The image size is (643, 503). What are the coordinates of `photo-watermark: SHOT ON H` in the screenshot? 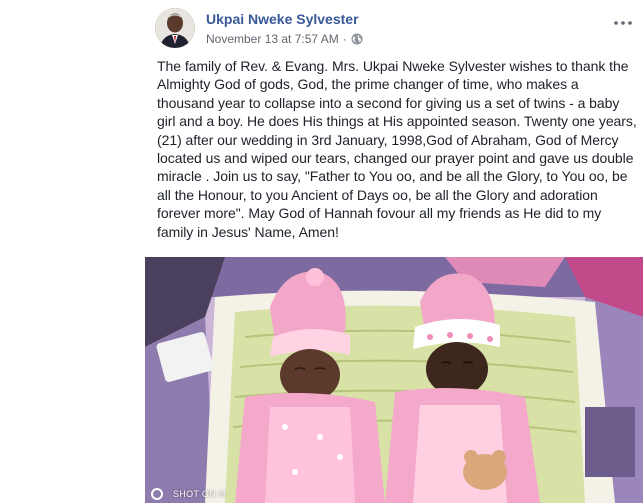 It's located at (188, 494).